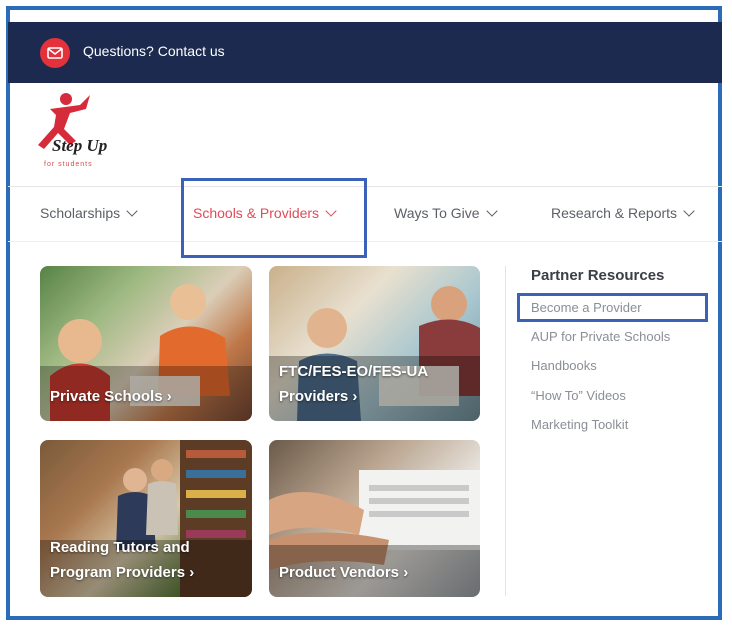  Describe the element at coordinates (111, 396) in the screenshot. I see `card-label: Private Schools ›` at that location.